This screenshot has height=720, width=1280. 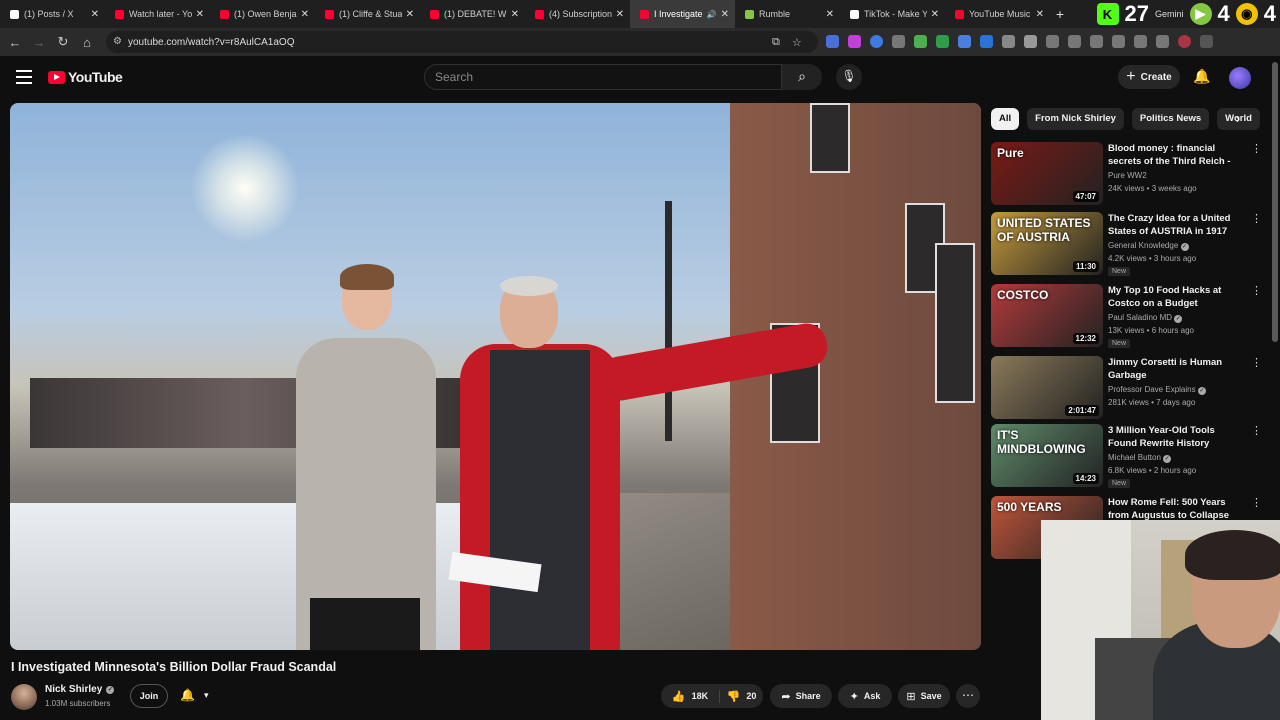 What do you see at coordinates (924, 696) in the screenshot?
I see `save-button: ⊞ Save` at bounding box center [924, 696].